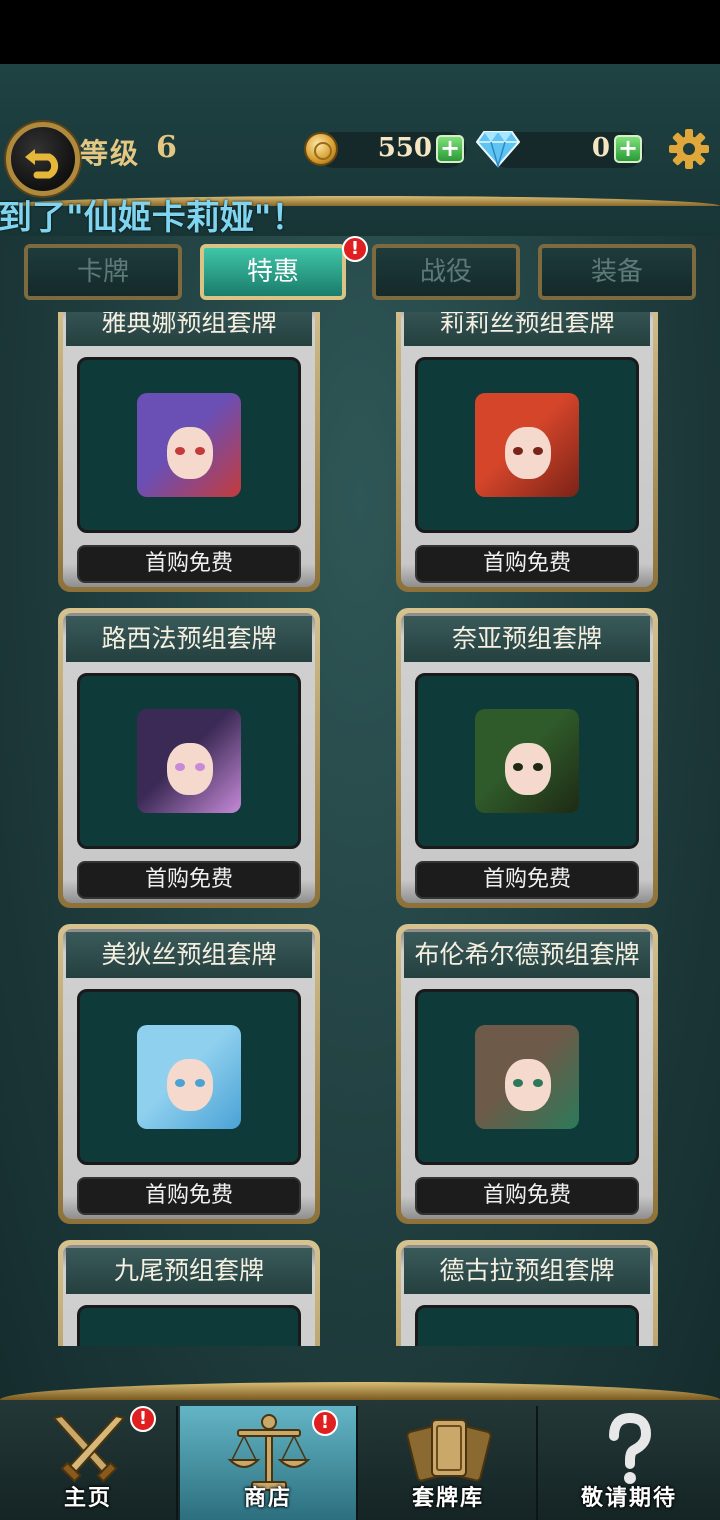 The width and height of the screenshot is (720, 1520). I want to click on add-gold-button: +, so click(450, 149).